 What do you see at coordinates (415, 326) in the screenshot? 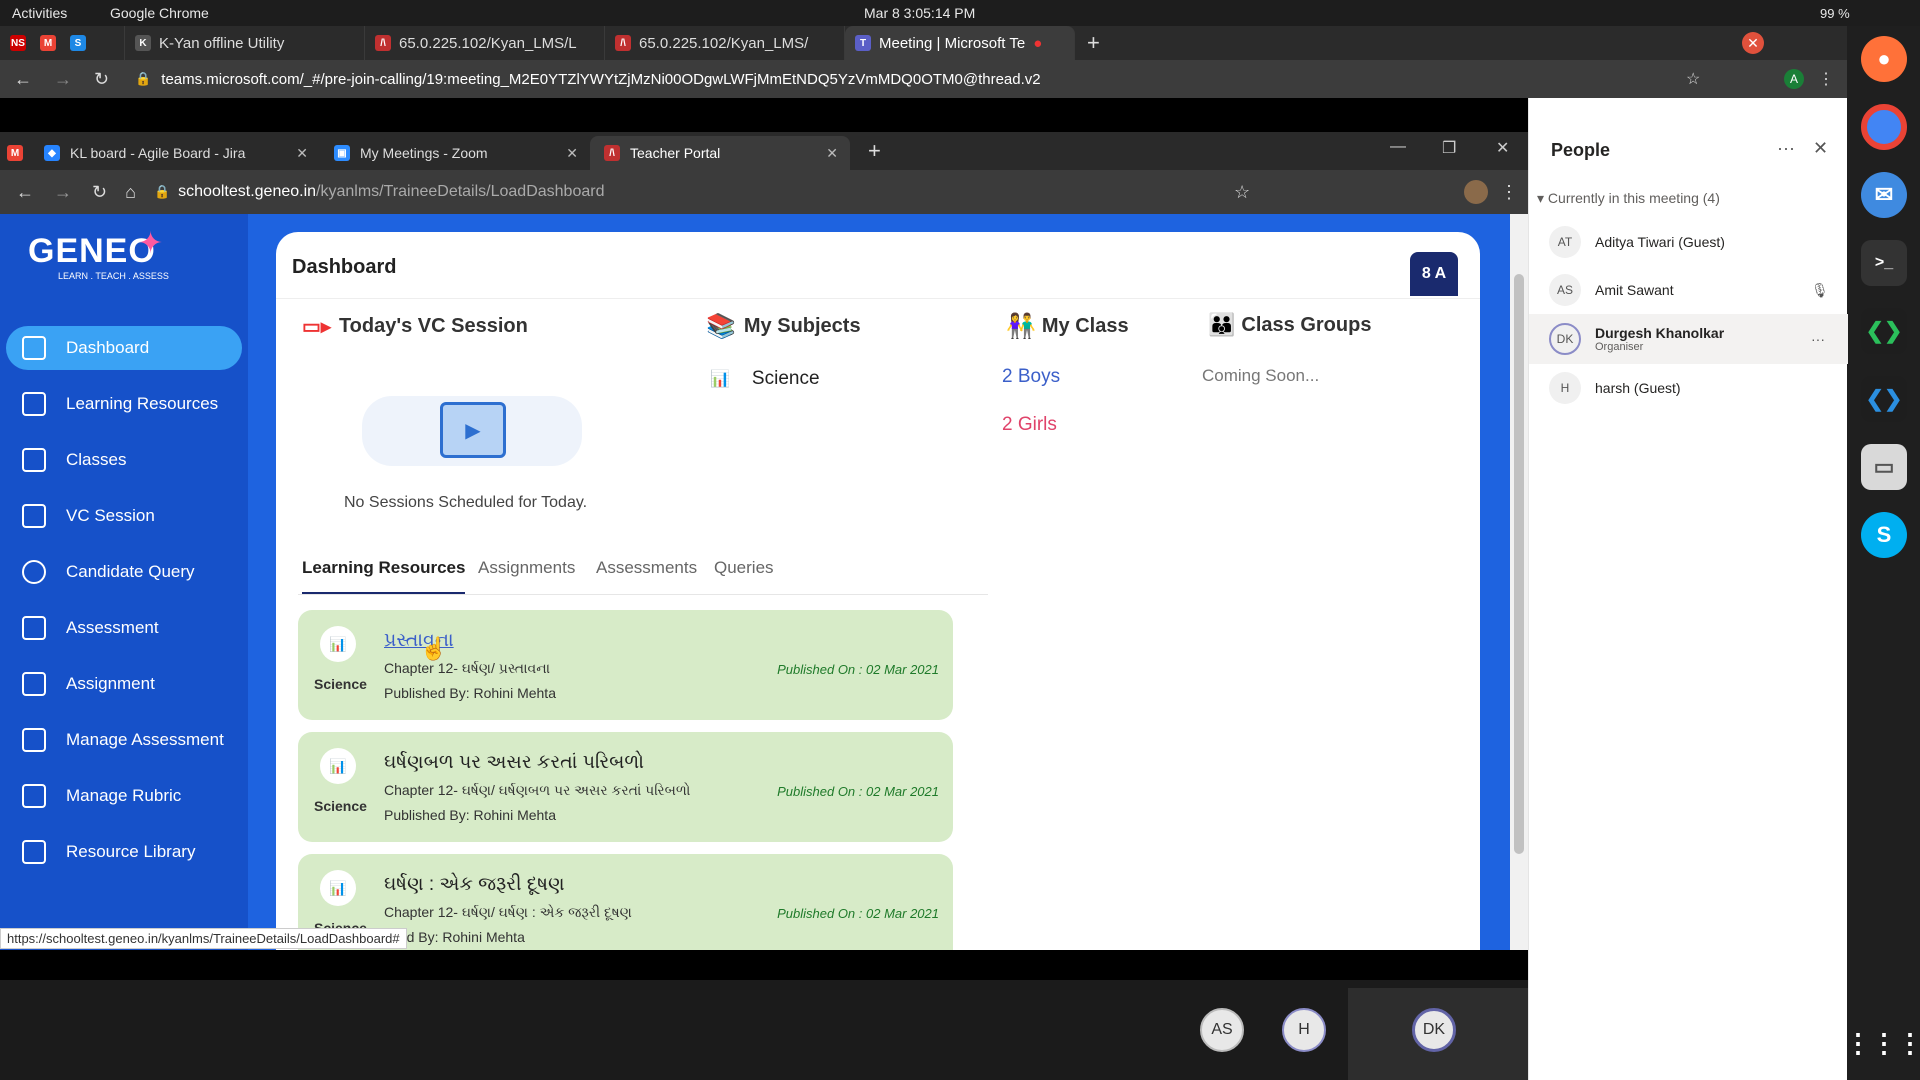
I see `vc-section-title: ▭▸ Today's VC Session` at bounding box center [415, 326].